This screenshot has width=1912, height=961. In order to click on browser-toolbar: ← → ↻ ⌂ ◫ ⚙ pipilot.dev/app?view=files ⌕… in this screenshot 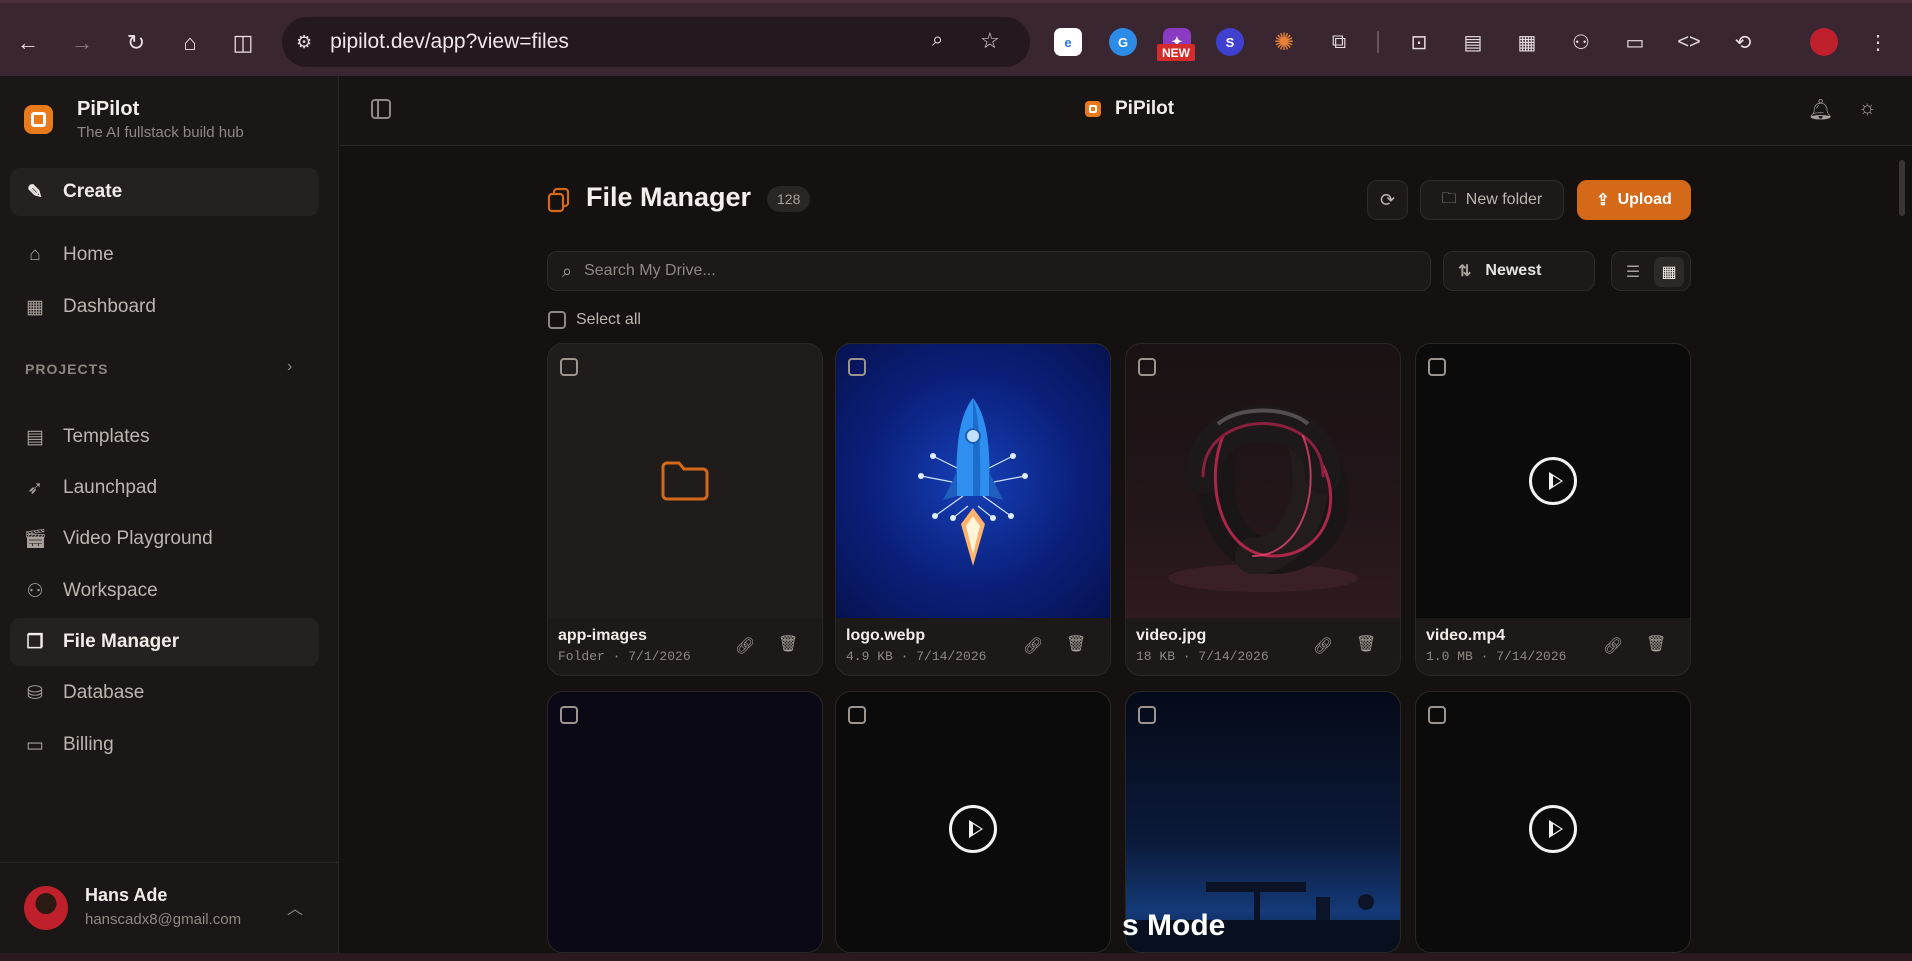, I will do `click(956, 38)`.